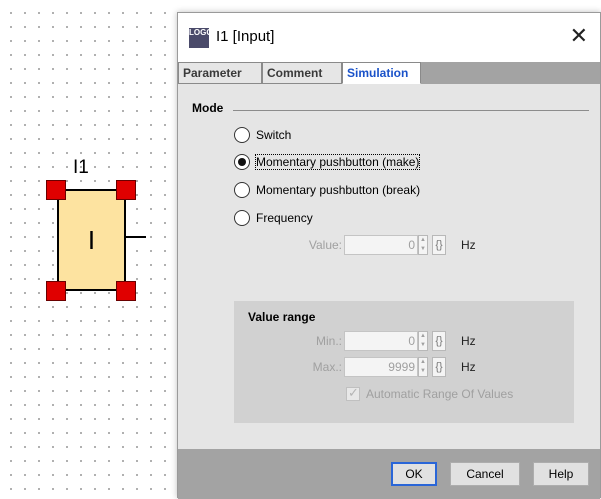 Image resolution: width=601 pixels, height=499 pixels. Describe the element at coordinates (338, 190) in the screenshot. I see `radio-momentary-break-label: Momentary pushbutton (break)` at that location.